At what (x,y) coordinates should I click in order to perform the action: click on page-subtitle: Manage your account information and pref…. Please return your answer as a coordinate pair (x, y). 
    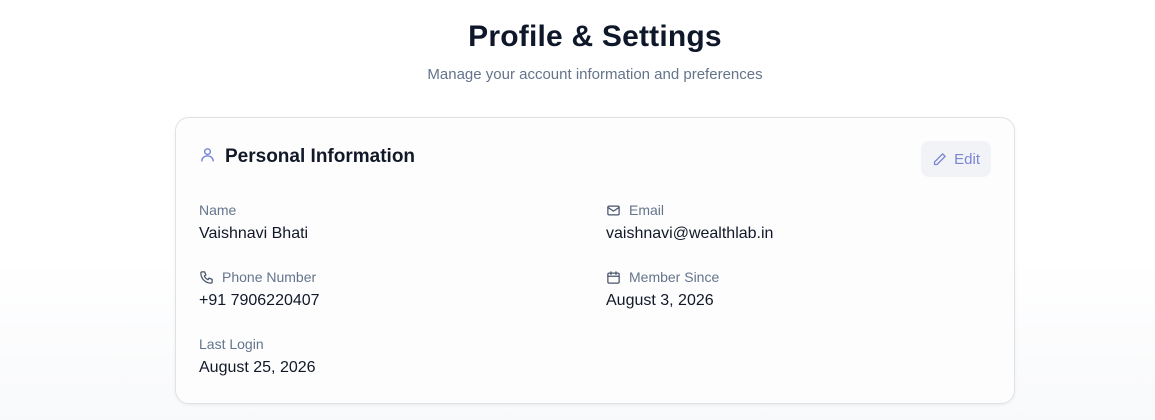
    Looking at the image, I should click on (595, 74).